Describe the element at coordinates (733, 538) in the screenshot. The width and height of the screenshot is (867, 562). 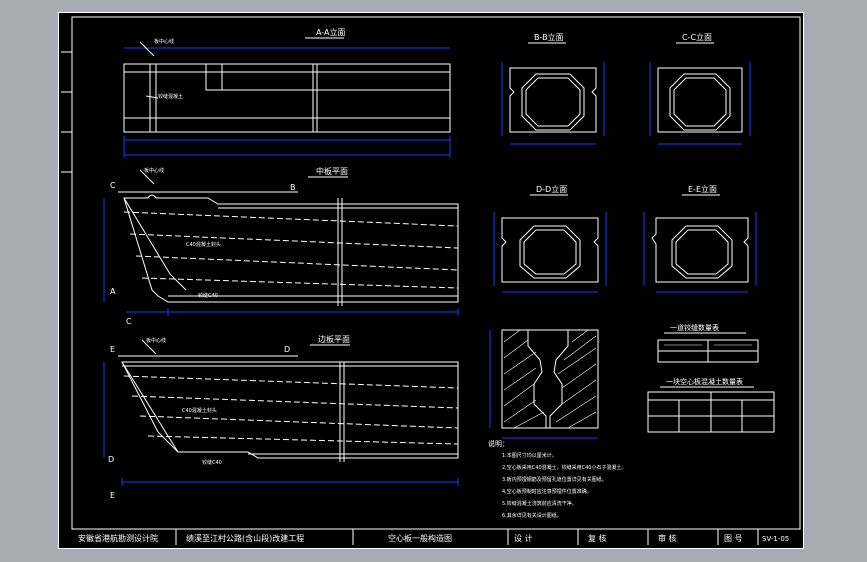
I see `title-figure-label: 图 号` at that location.